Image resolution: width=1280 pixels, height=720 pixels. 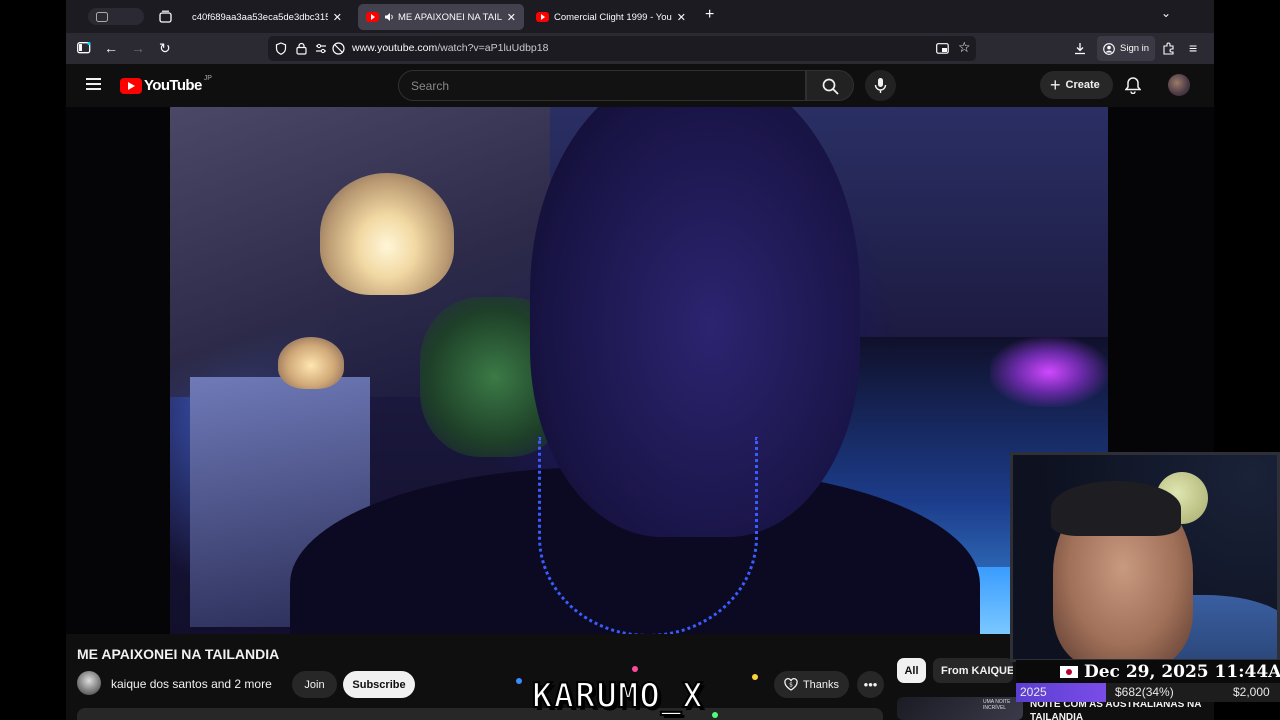 I want to click on tab-title: c40f689aa3aa53eca5de3dbc3150f, so click(x=260, y=17).